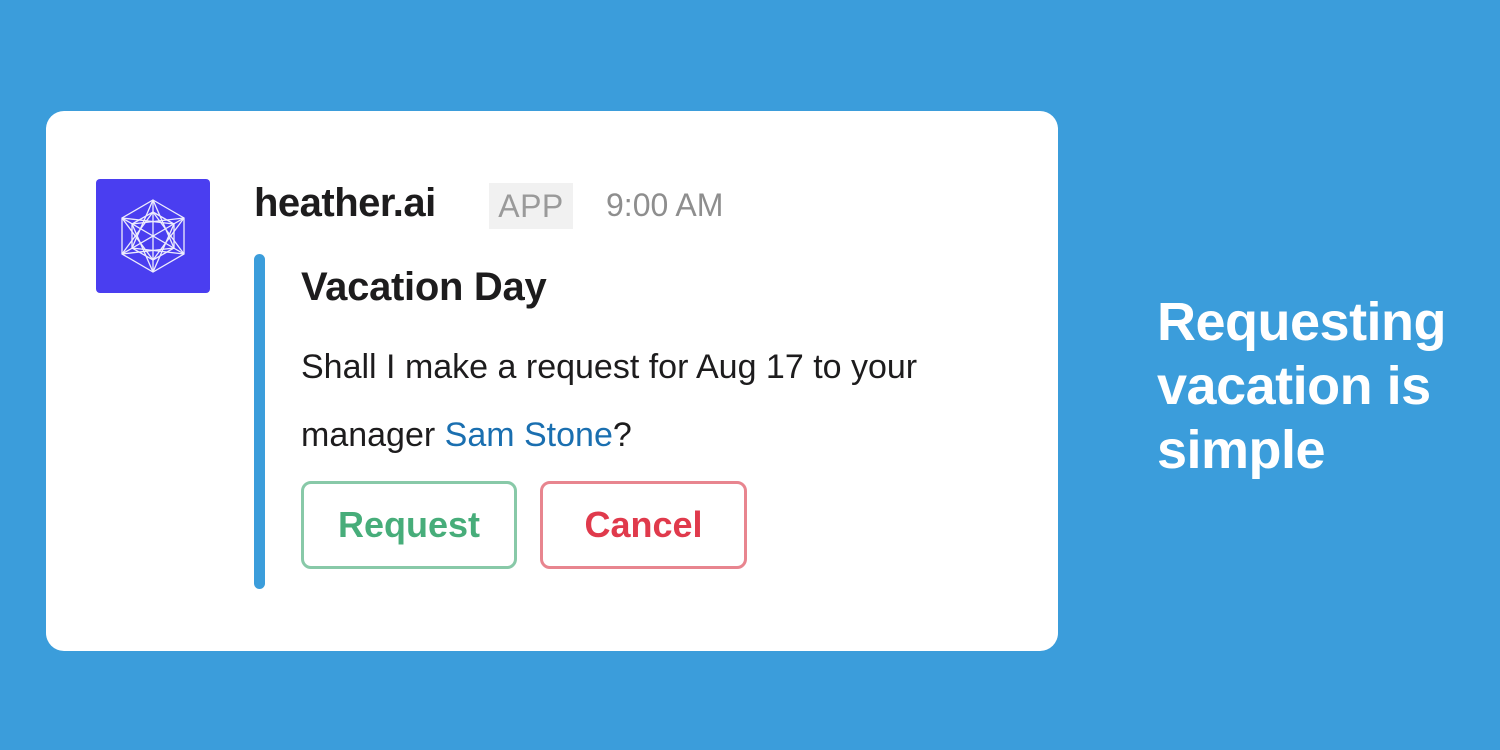 Image resolution: width=1500 pixels, height=750 pixels. I want to click on cancel-button: Cancel, so click(643, 525).